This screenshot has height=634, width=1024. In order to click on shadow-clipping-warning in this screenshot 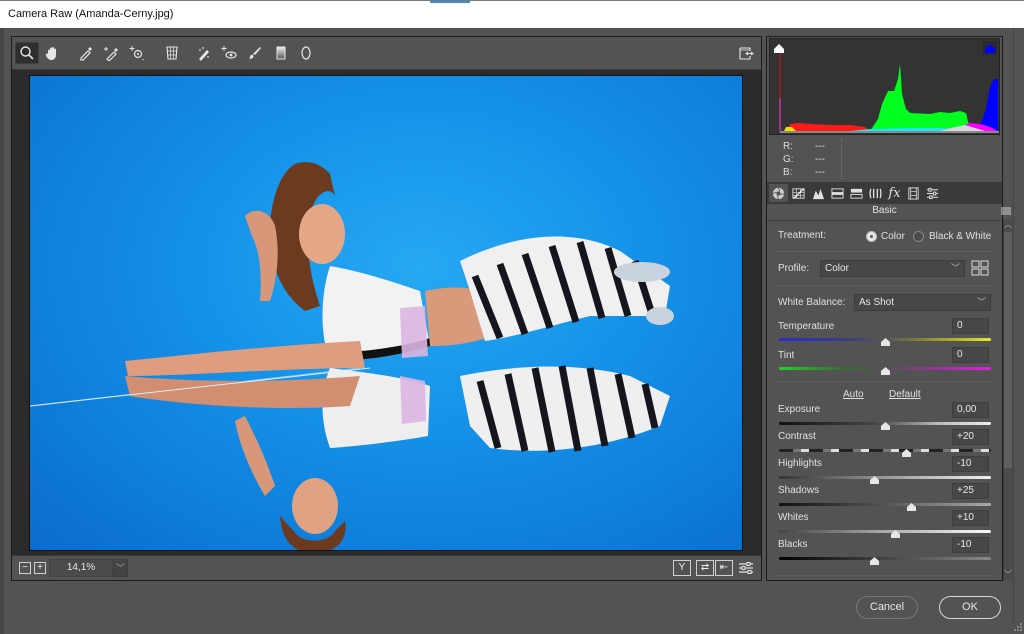, I will do `click(779, 48)`.